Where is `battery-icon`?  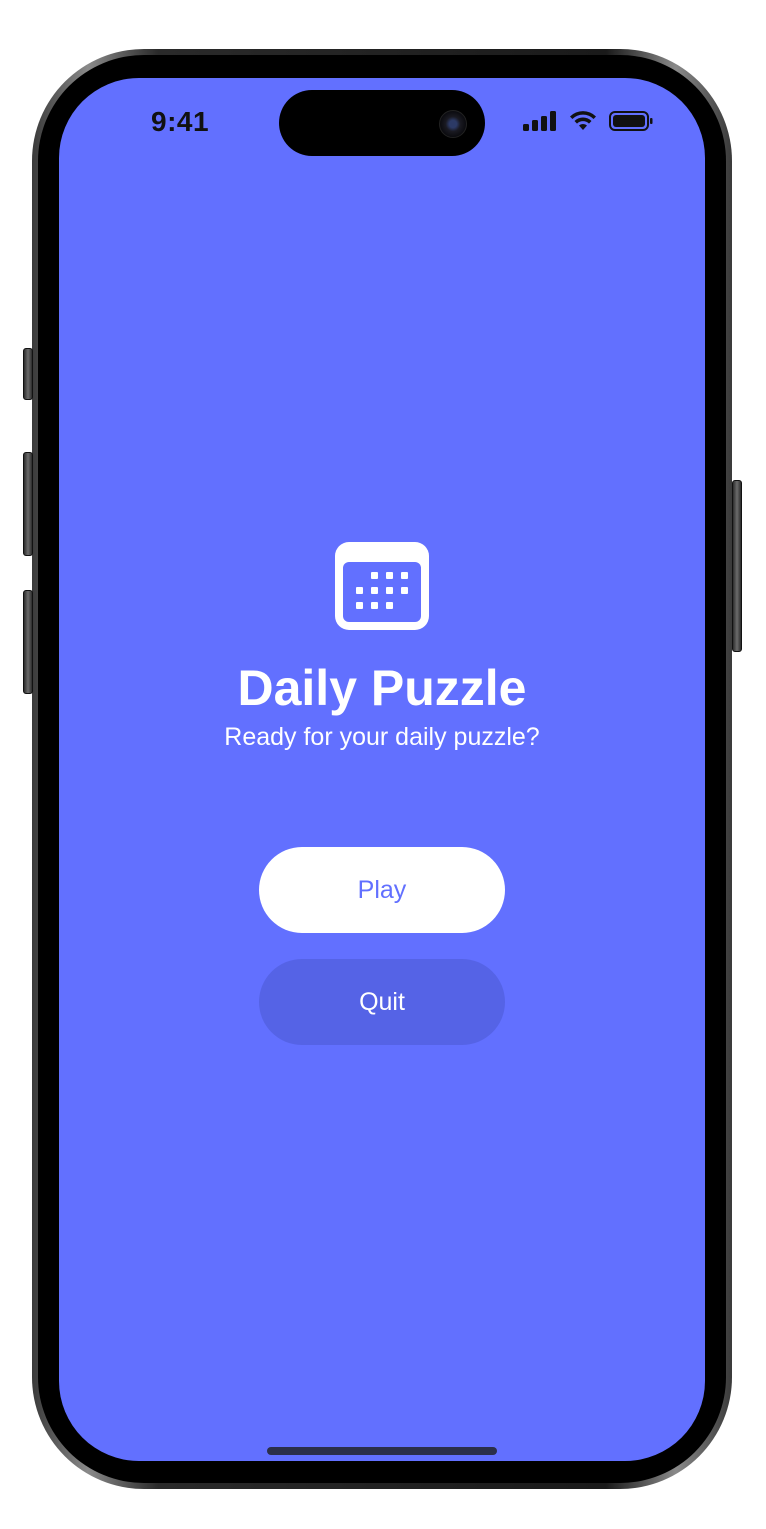 battery-icon is located at coordinates (631, 121).